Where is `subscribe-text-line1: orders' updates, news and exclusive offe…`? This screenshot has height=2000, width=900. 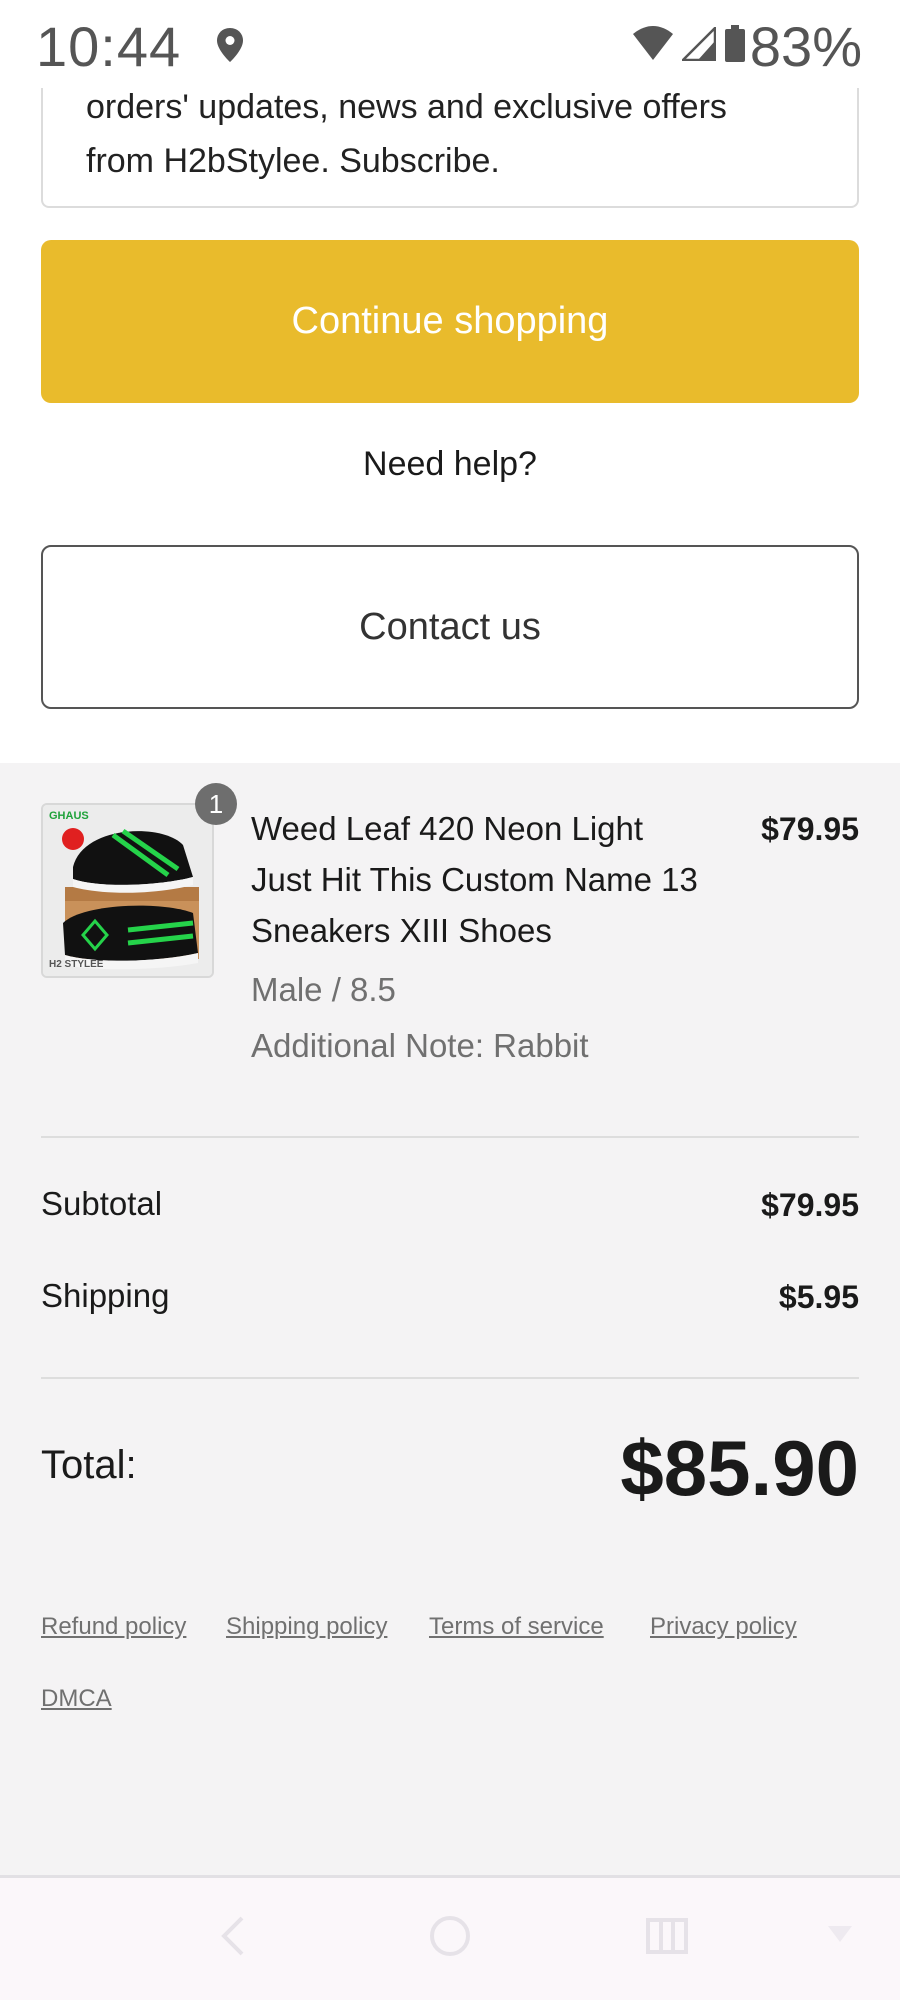
subscribe-text-line1: orders' updates, news and exclusive offe… is located at coordinates (406, 107).